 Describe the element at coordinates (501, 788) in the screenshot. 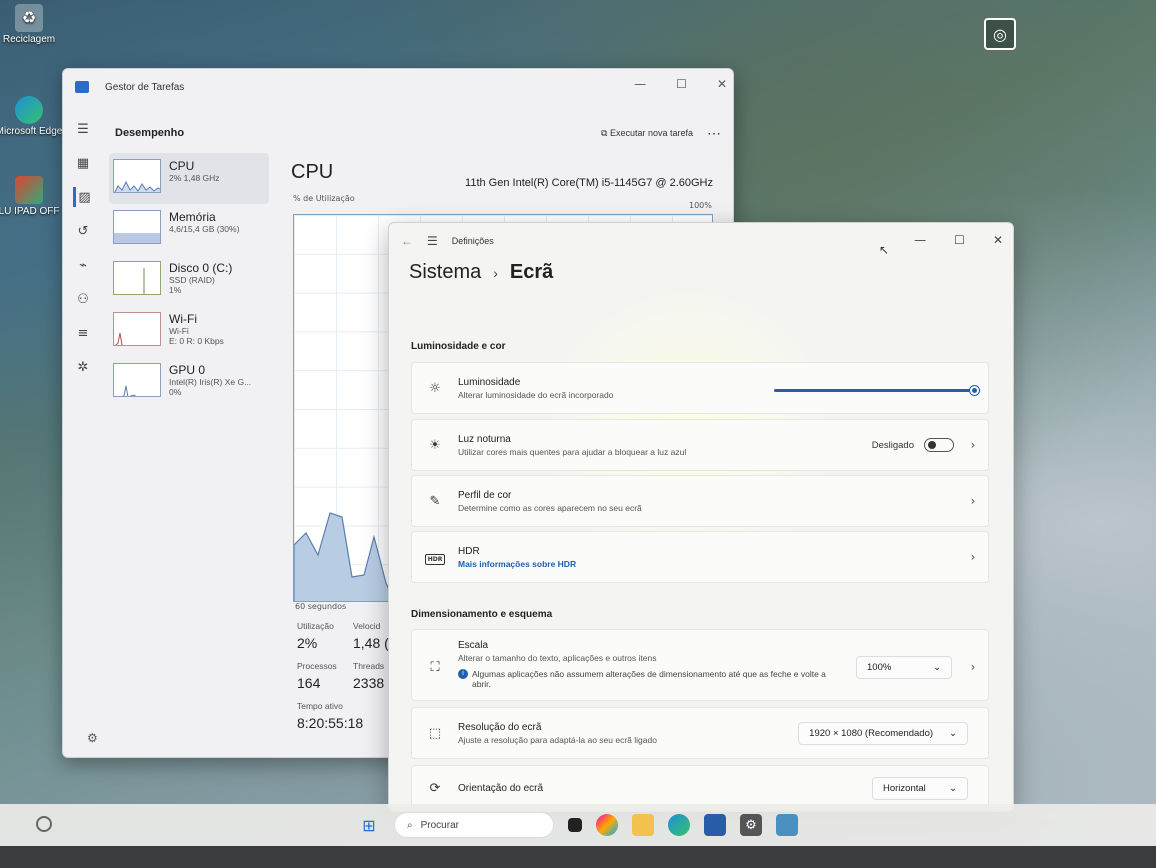

I see `orientation-title: Orientação do ecrã` at that location.